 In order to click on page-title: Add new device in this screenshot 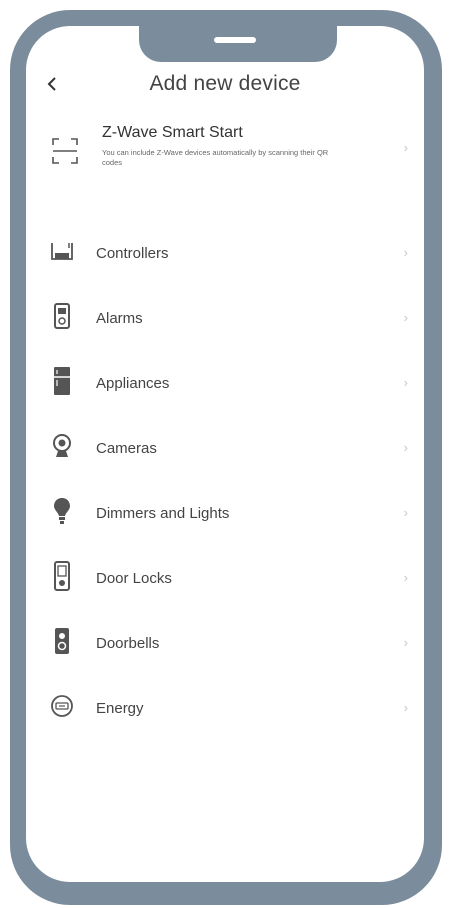, I will do `click(225, 83)`.